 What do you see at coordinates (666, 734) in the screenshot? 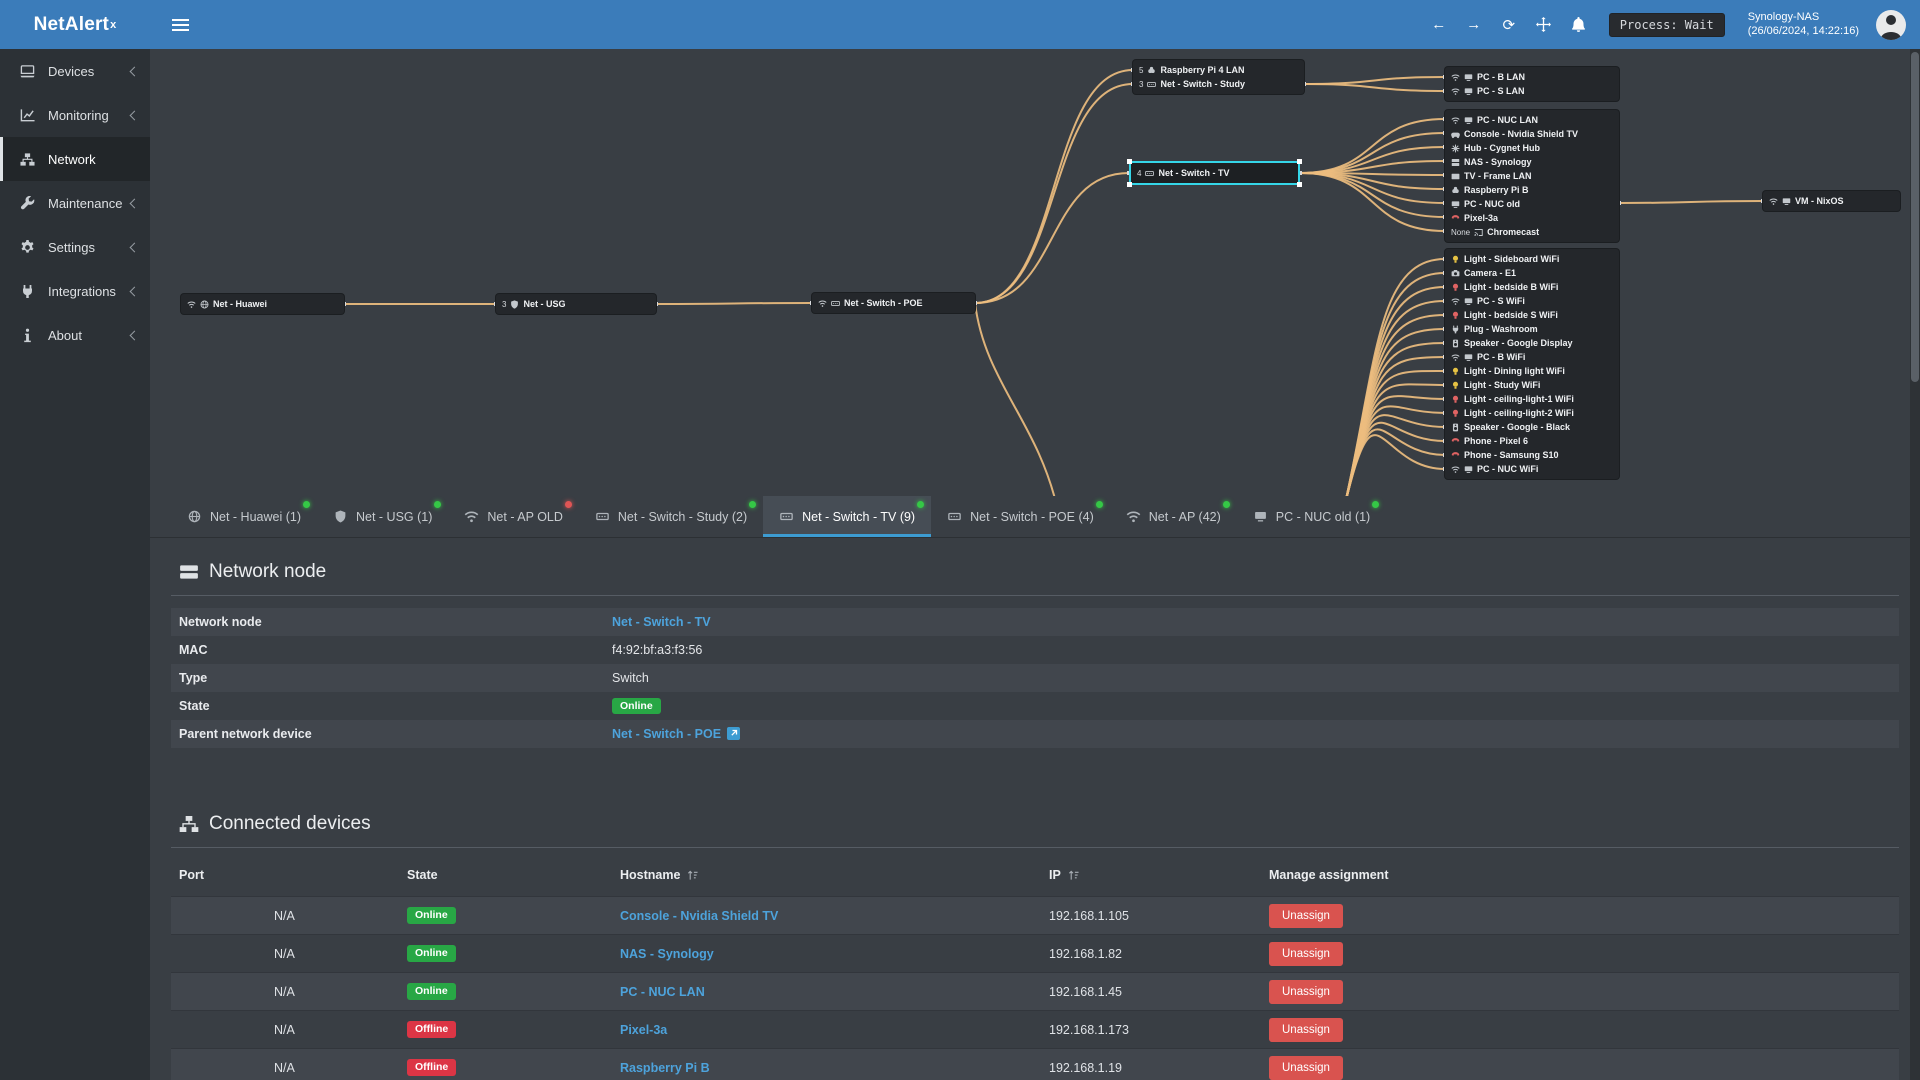
I see `parent-node-link: Net - Switch - POE` at bounding box center [666, 734].